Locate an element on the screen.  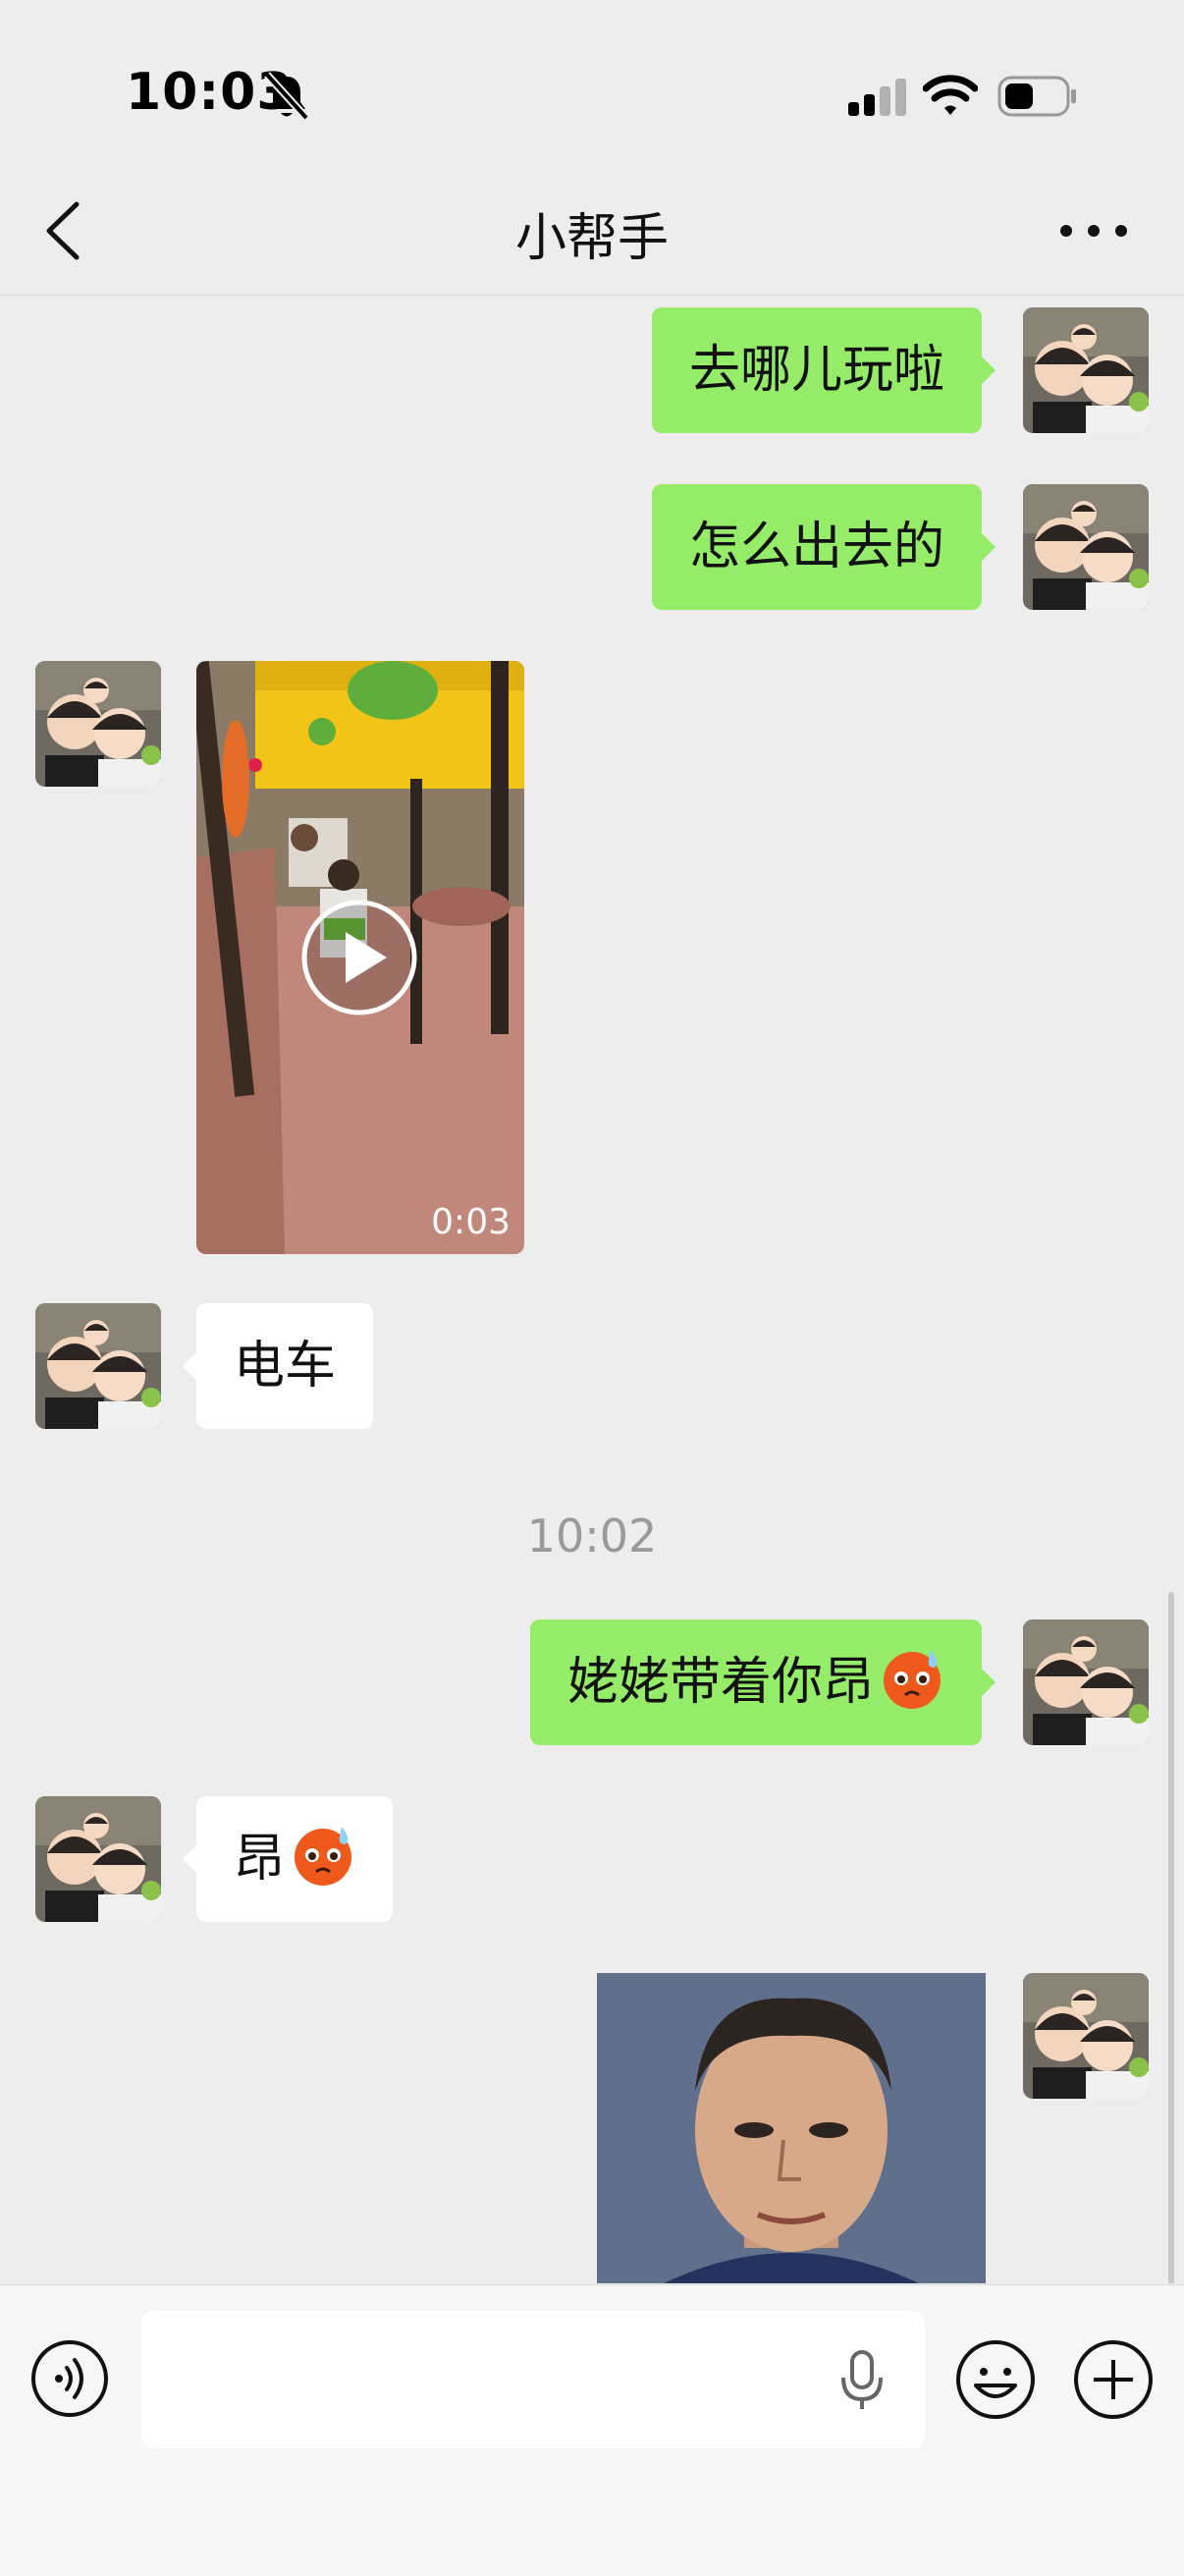
play-icon is located at coordinates (359, 958).